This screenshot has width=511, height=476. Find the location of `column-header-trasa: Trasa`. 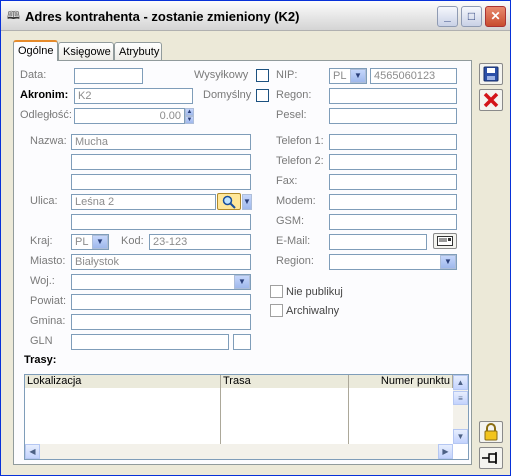

column-header-trasa: Trasa is located at coordinates (285, 381).